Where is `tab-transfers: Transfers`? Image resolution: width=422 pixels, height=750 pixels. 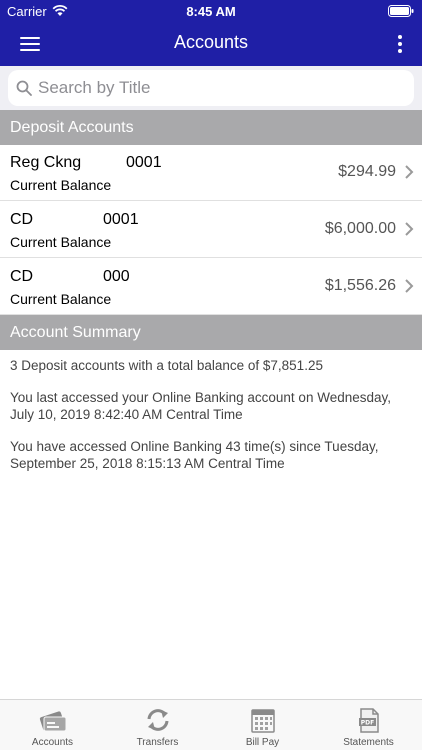
tab-transfers: Transfers is located at coordinates (157, 725).